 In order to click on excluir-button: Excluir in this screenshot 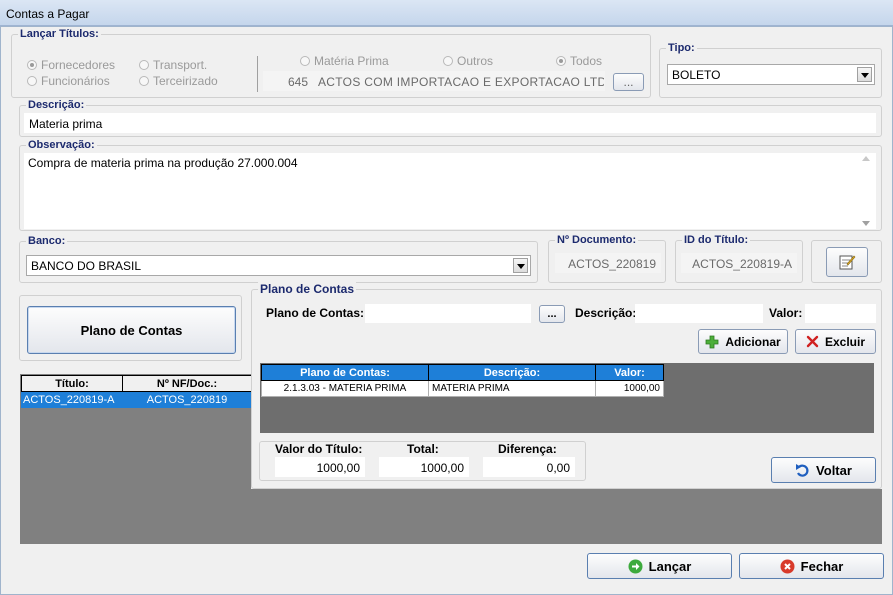, I will do `click(835, 341)`.